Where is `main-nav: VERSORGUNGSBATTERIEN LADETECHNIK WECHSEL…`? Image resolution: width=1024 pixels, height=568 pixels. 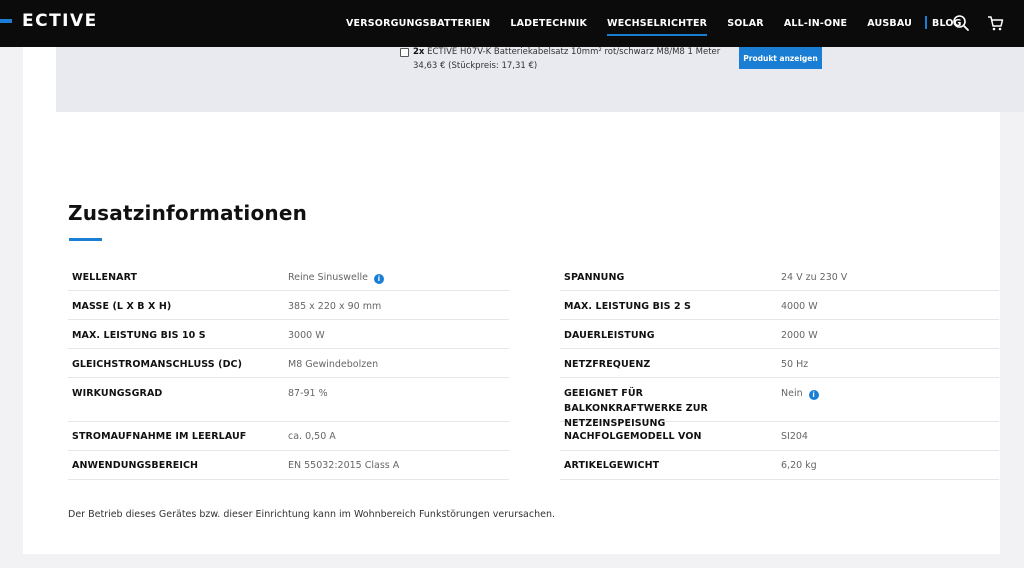
main-nav: VERSORGUNGSBATTERIEN LADETECHNIK WECHSEL… is located at coordinates (664, 23).